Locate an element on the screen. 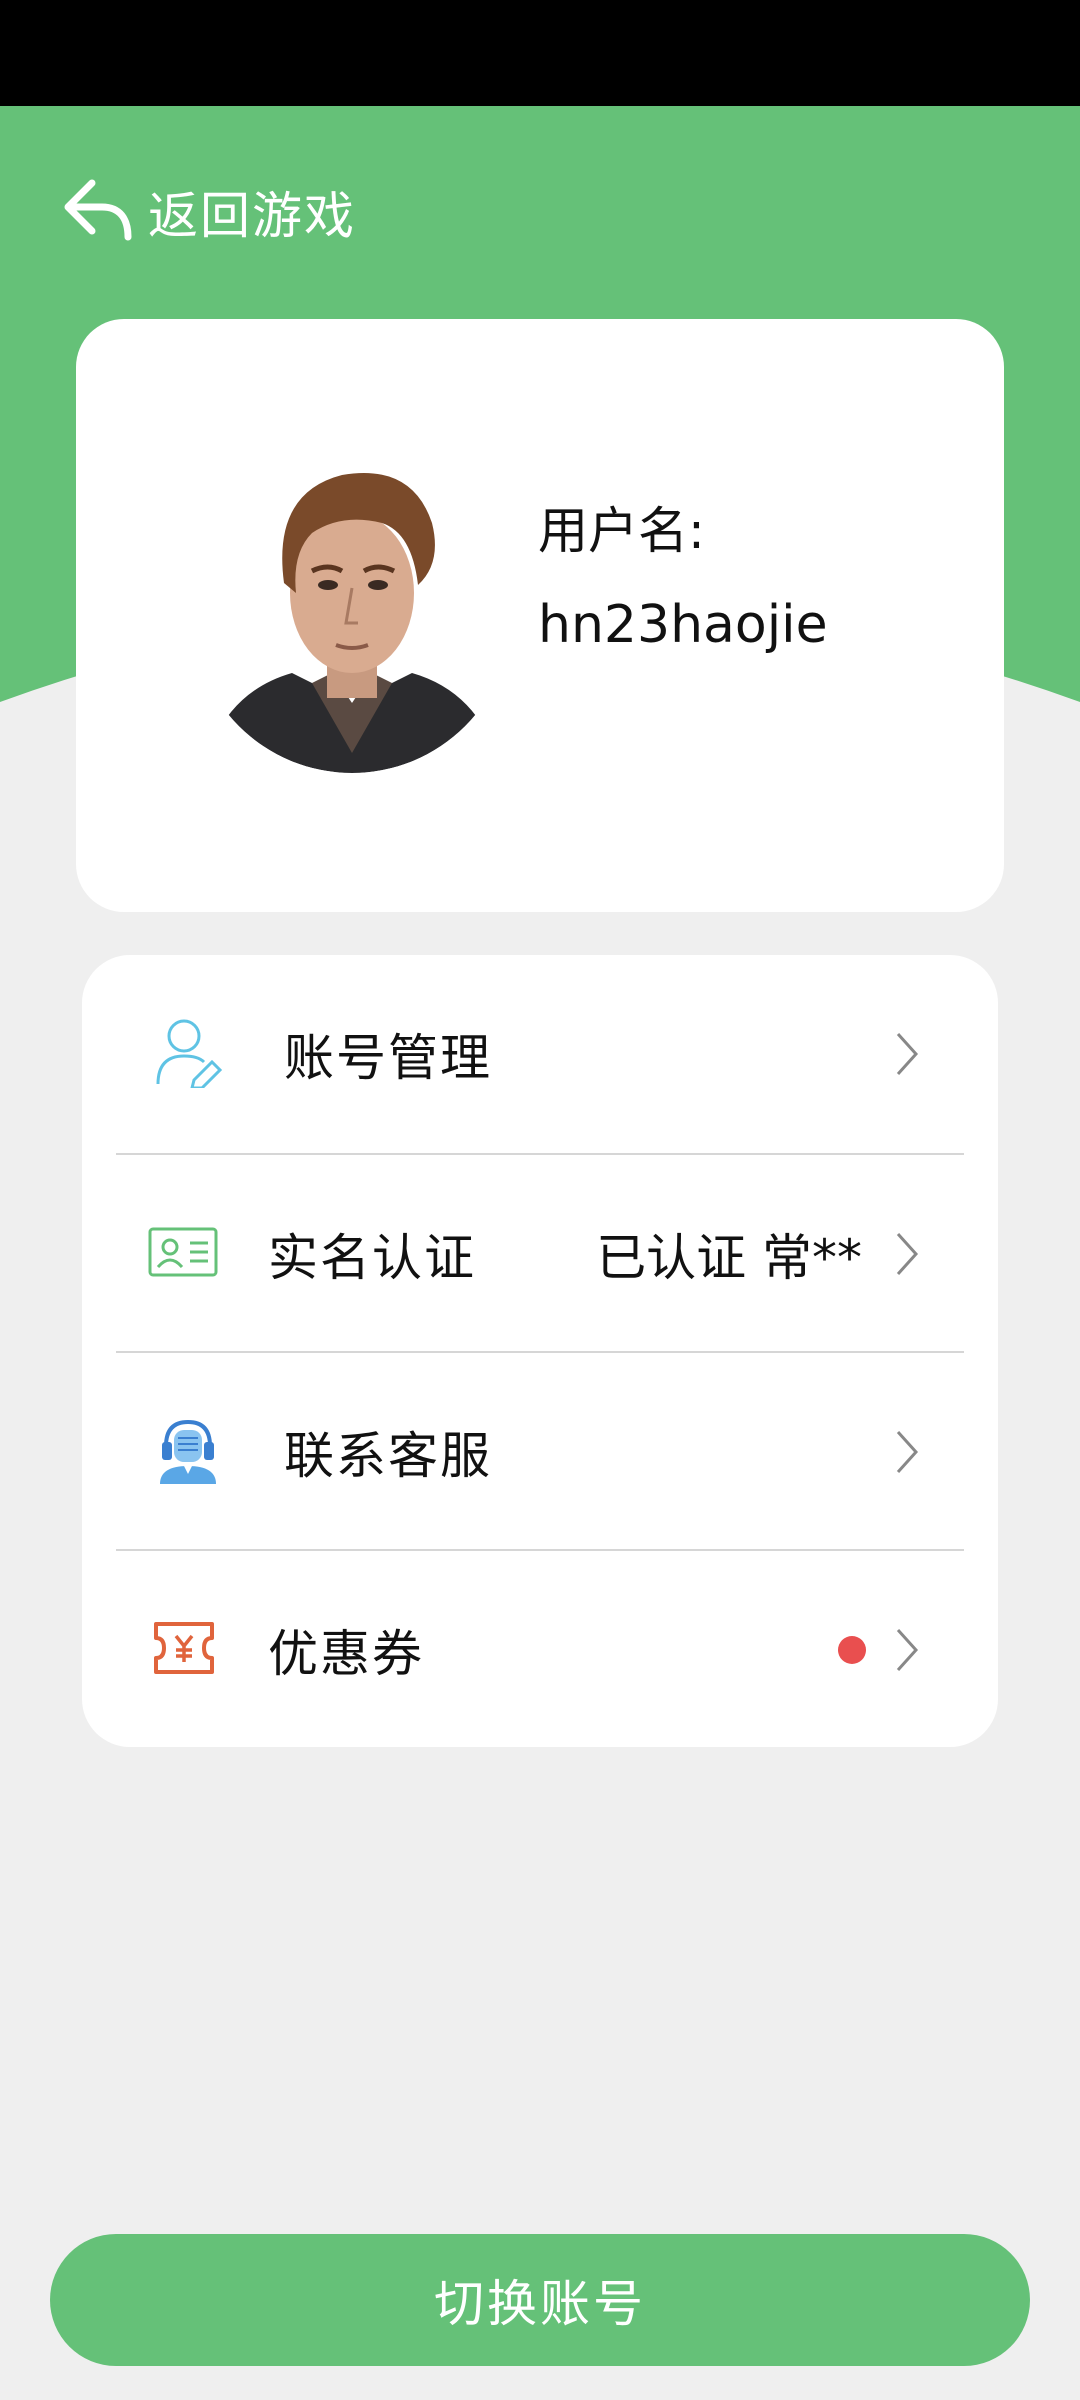  menu-item-label: 联系客服 is located at coordinates (388, 1456).